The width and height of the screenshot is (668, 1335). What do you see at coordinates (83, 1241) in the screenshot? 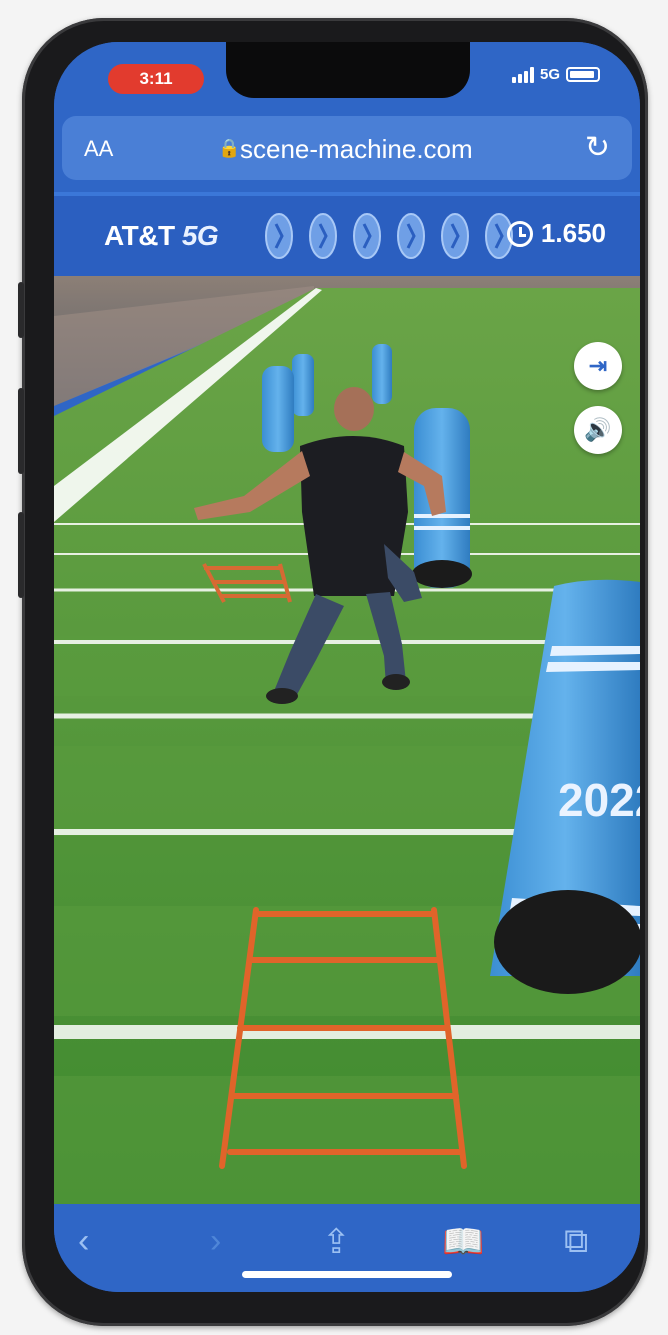
I see `back-icon: ‹` at bounding box center [83, 1241].